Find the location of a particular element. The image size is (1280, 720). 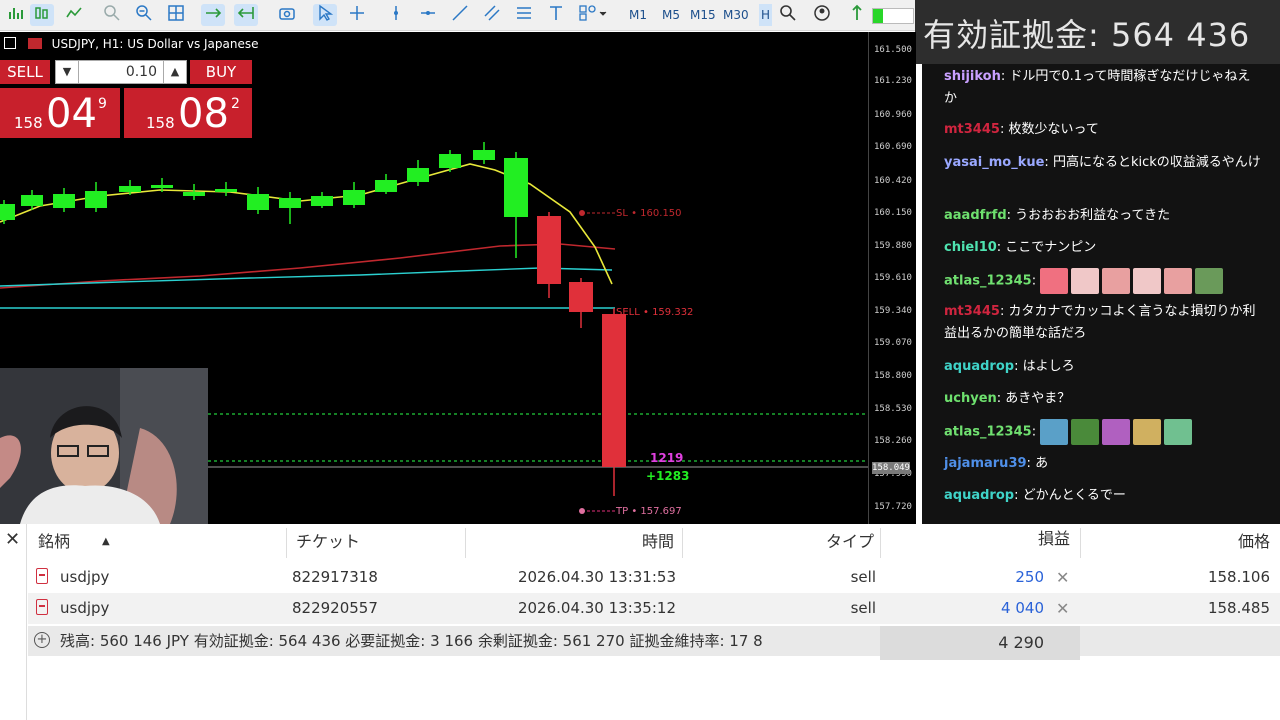

volume-input: 0.10 is located at coordinates (121, 72).